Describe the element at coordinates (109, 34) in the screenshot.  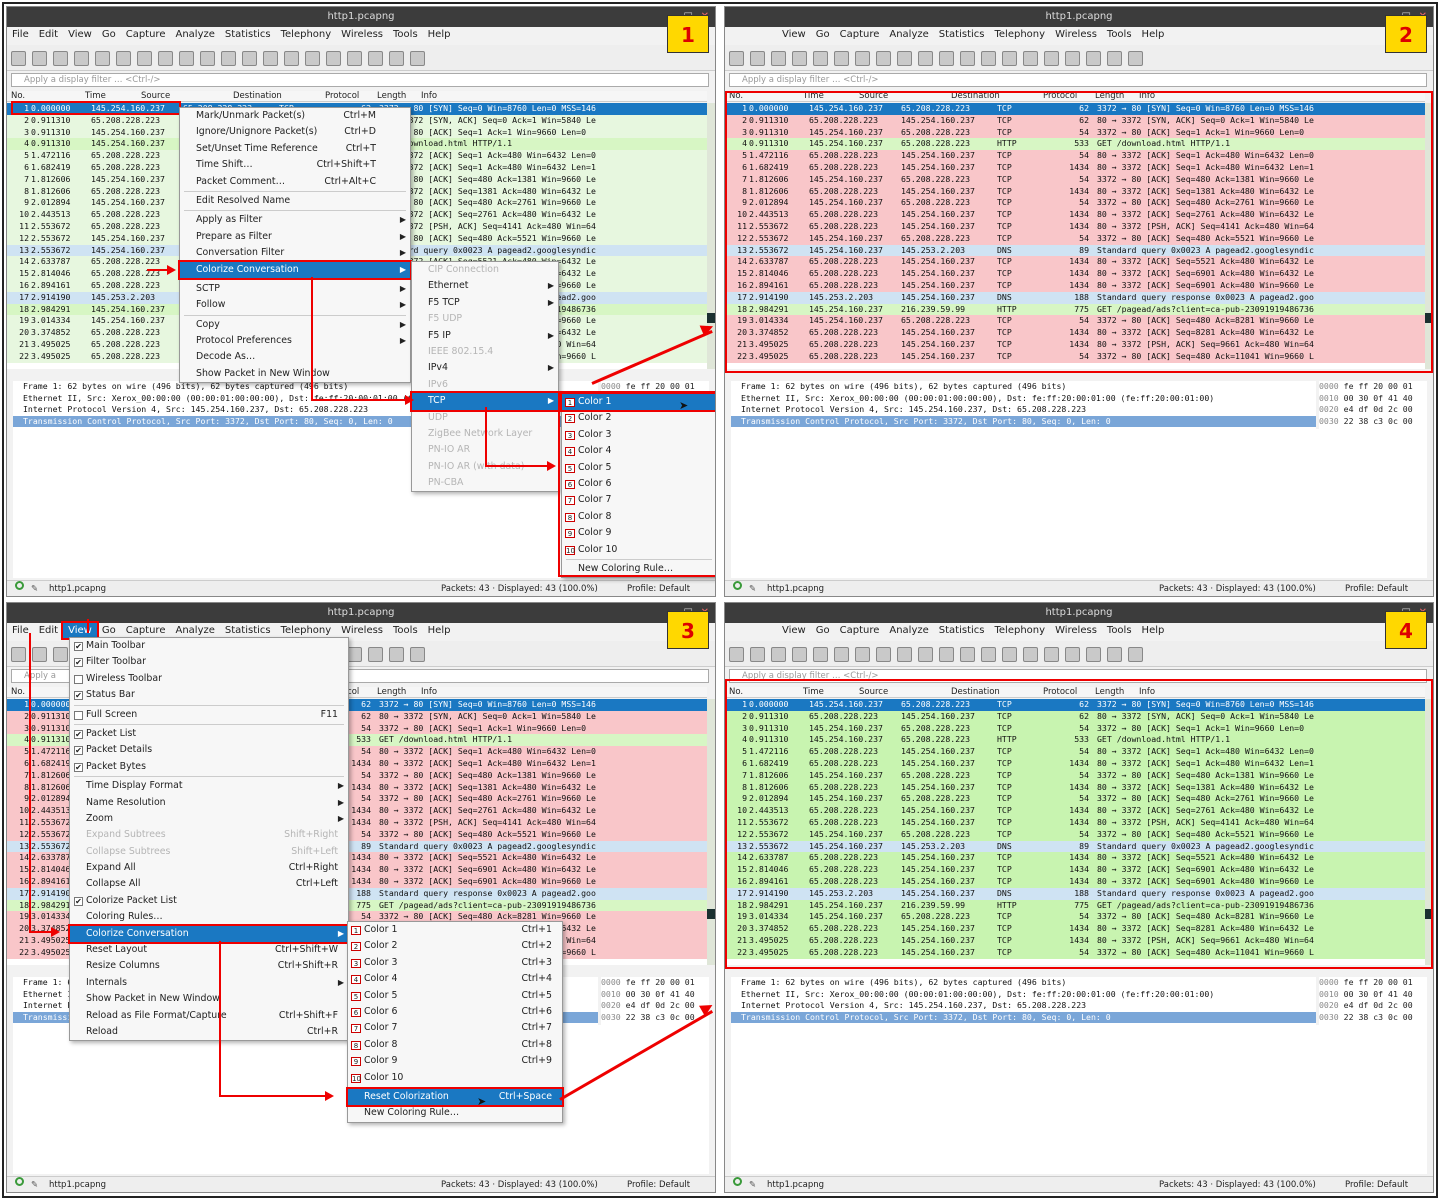
I see `menu-go: Go` at that location.